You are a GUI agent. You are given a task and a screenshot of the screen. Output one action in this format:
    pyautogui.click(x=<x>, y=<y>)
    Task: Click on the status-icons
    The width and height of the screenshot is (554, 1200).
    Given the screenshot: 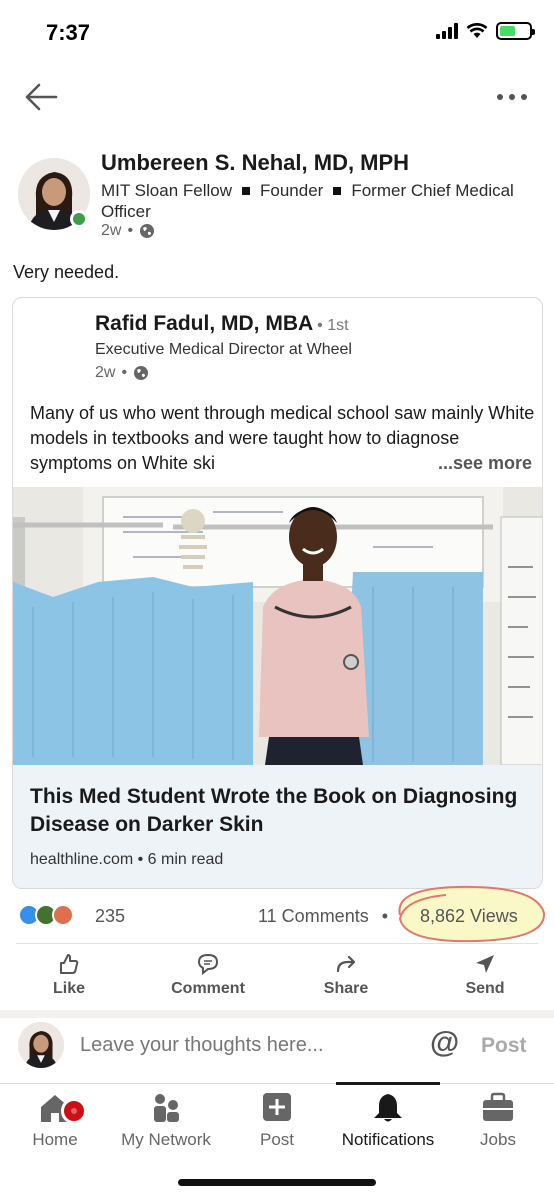 What is the action you would take?
    pyautogui.click(x=485, y=31)
    